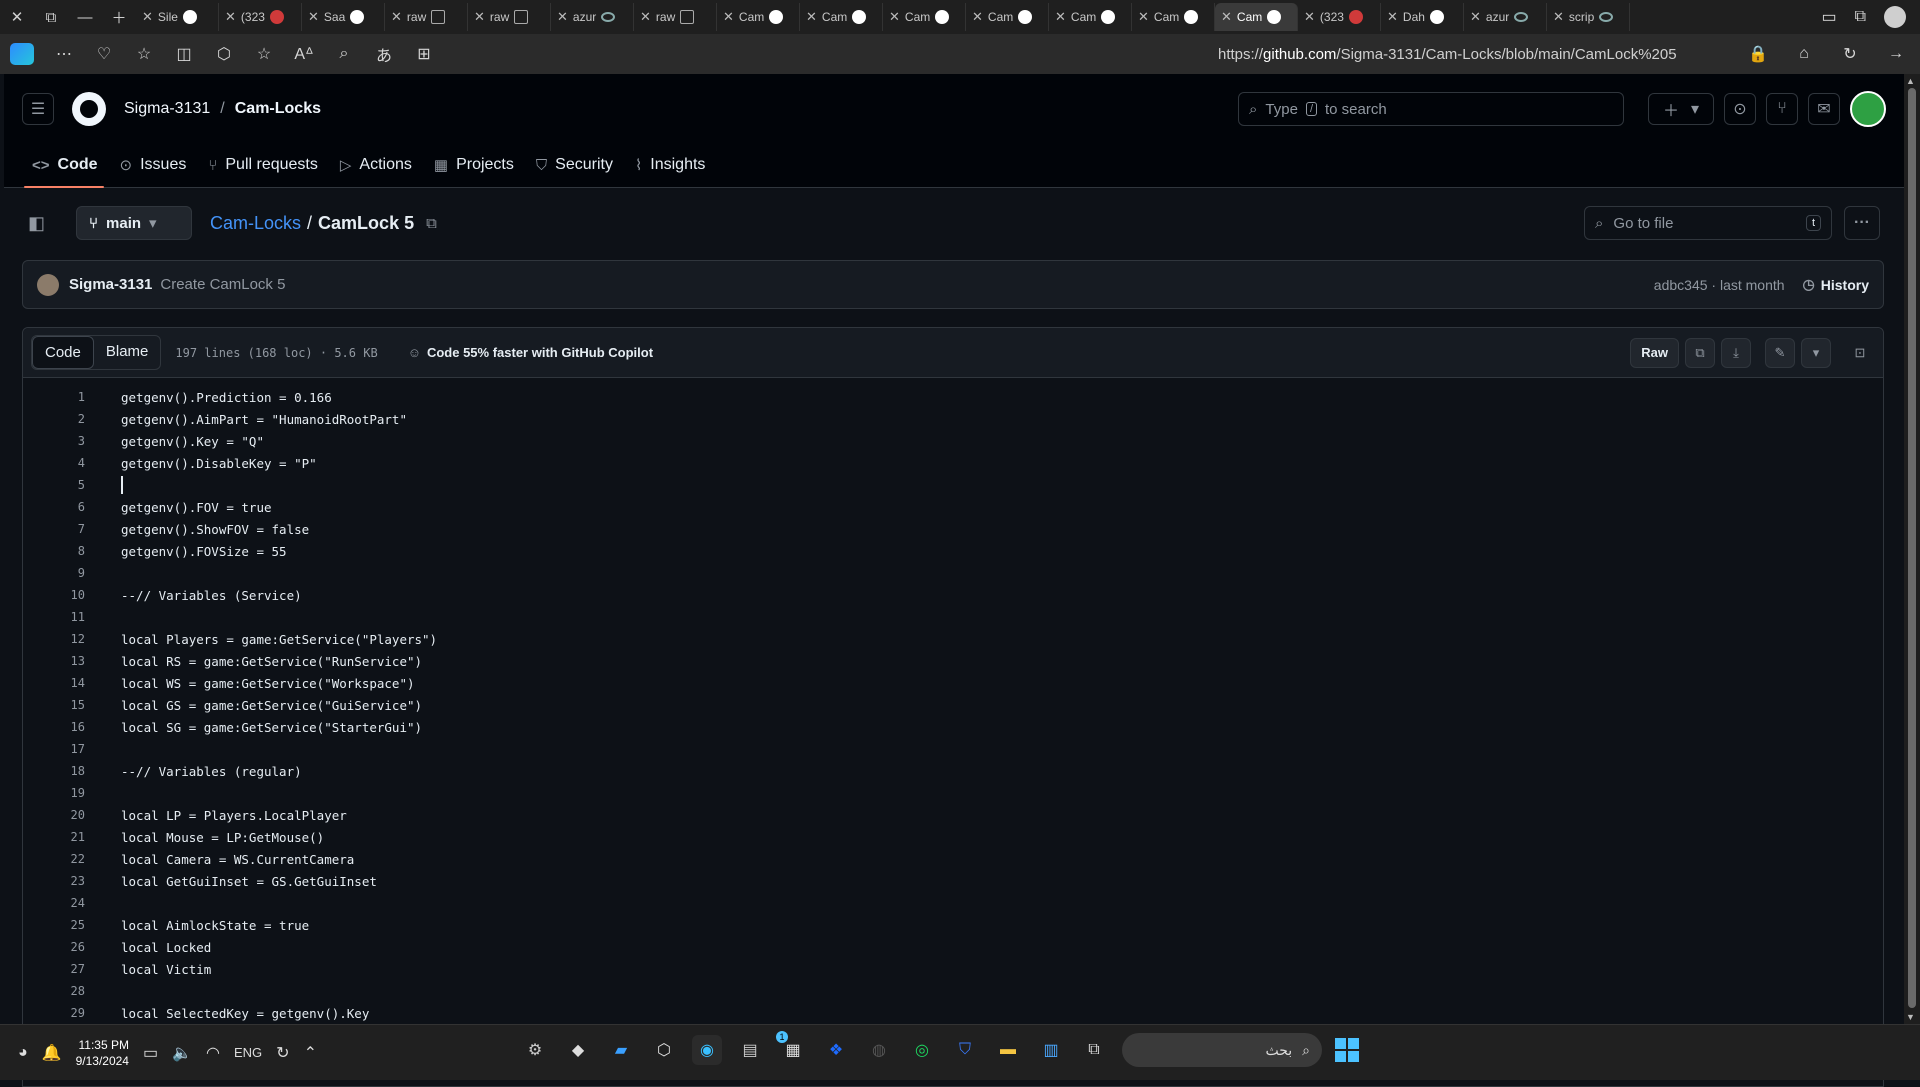  Describe the element at coordinates (54, 925) in the screenshot. I see `line-number: 25` at that location.